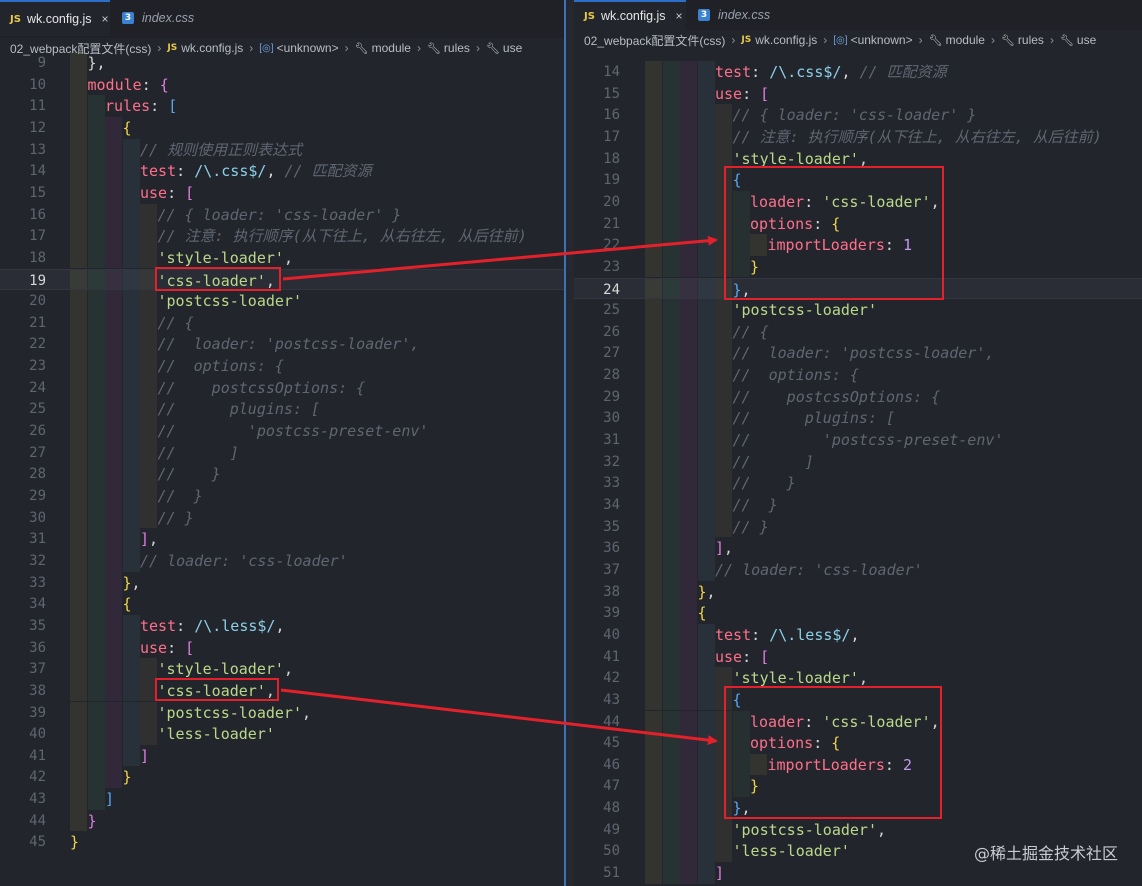  What do you see at coordinates (1045, 853) in the screenshot?
I see `watermark: @稀土掘金技术社区` at bounding box center [1045, 853].